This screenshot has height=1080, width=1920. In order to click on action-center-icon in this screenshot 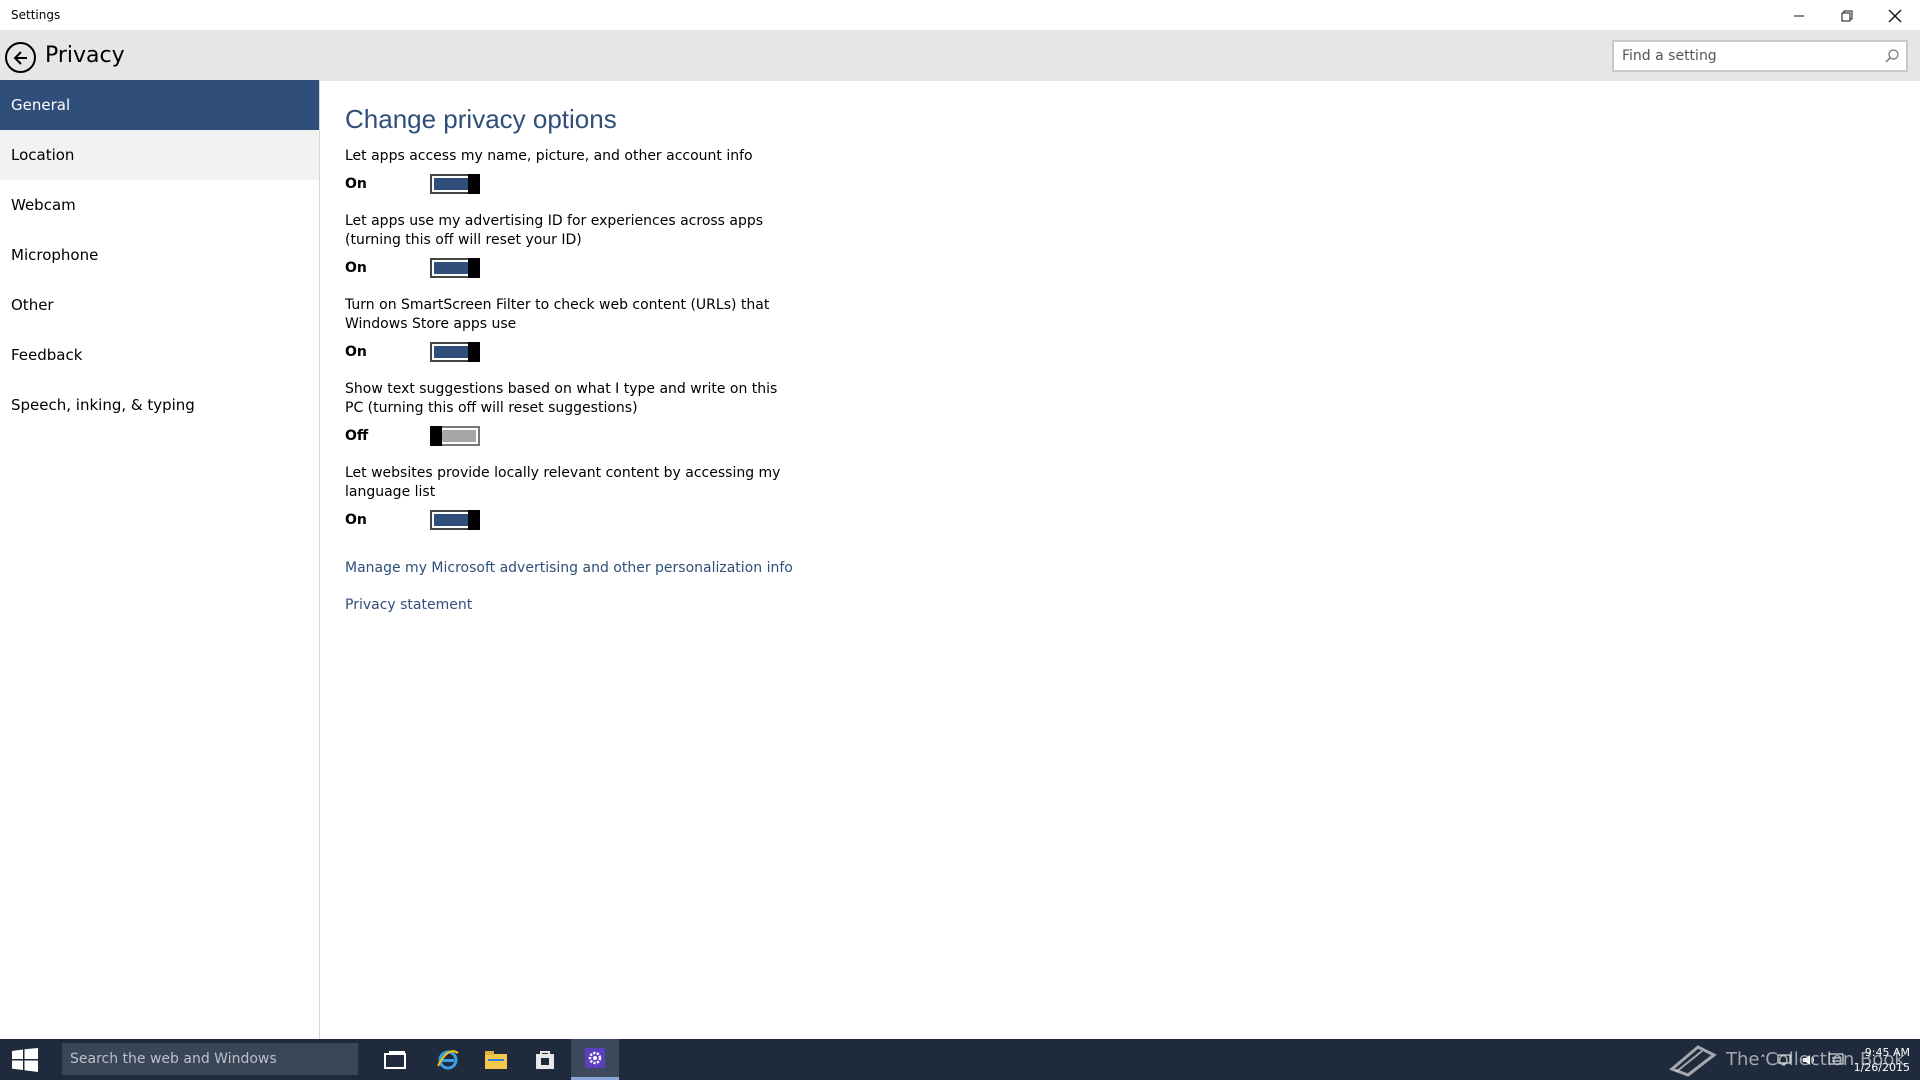, I will do `click(1836, 1060)`.